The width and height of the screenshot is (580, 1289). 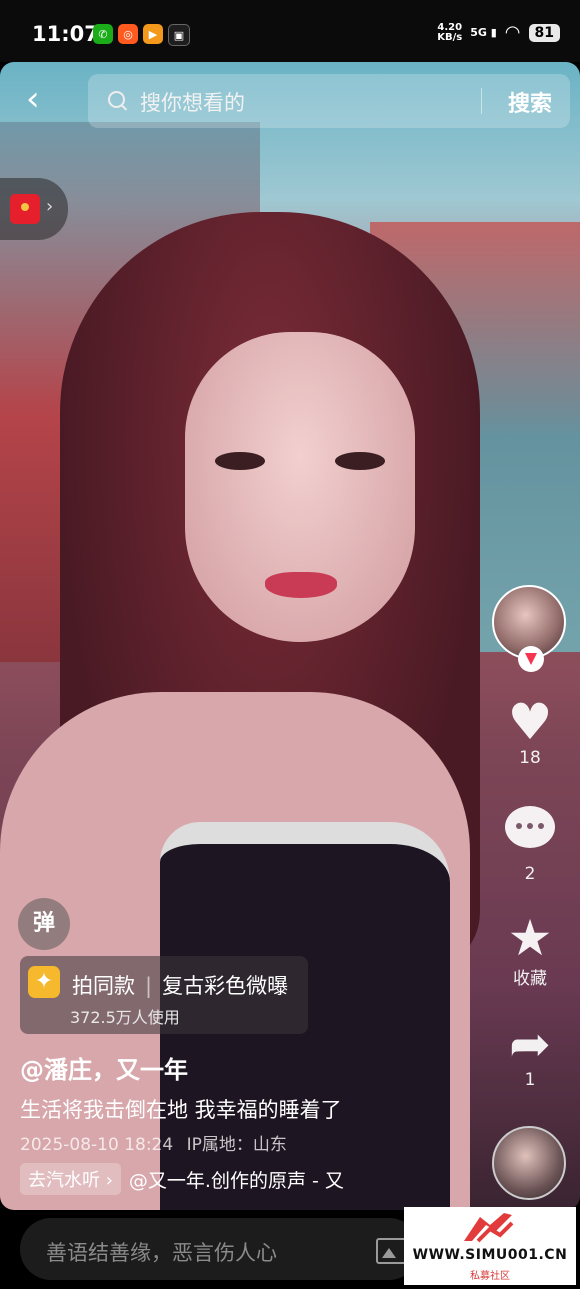 I want to click on effect-card: ✦ 拍同款 | 复古彩色微曝 372.5万人使用, so click(x=164, y=995).